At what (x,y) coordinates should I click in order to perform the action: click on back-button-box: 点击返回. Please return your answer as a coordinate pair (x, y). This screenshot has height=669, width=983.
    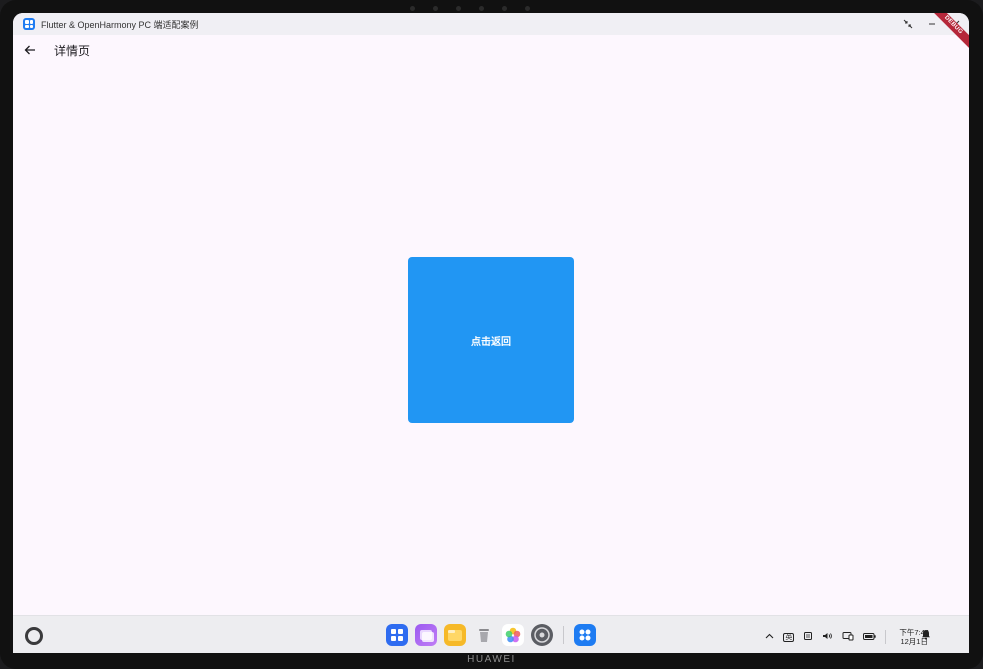
    Looking at the image, I should click on (491, 340).